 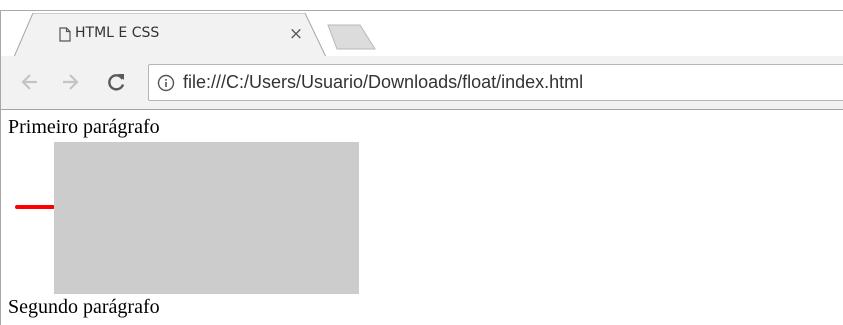 What do you see at coordinates (84, 127) in the screenshot?
I see `first-paragraph: Primeiro parágrafo` at bounding box center [84, 127].